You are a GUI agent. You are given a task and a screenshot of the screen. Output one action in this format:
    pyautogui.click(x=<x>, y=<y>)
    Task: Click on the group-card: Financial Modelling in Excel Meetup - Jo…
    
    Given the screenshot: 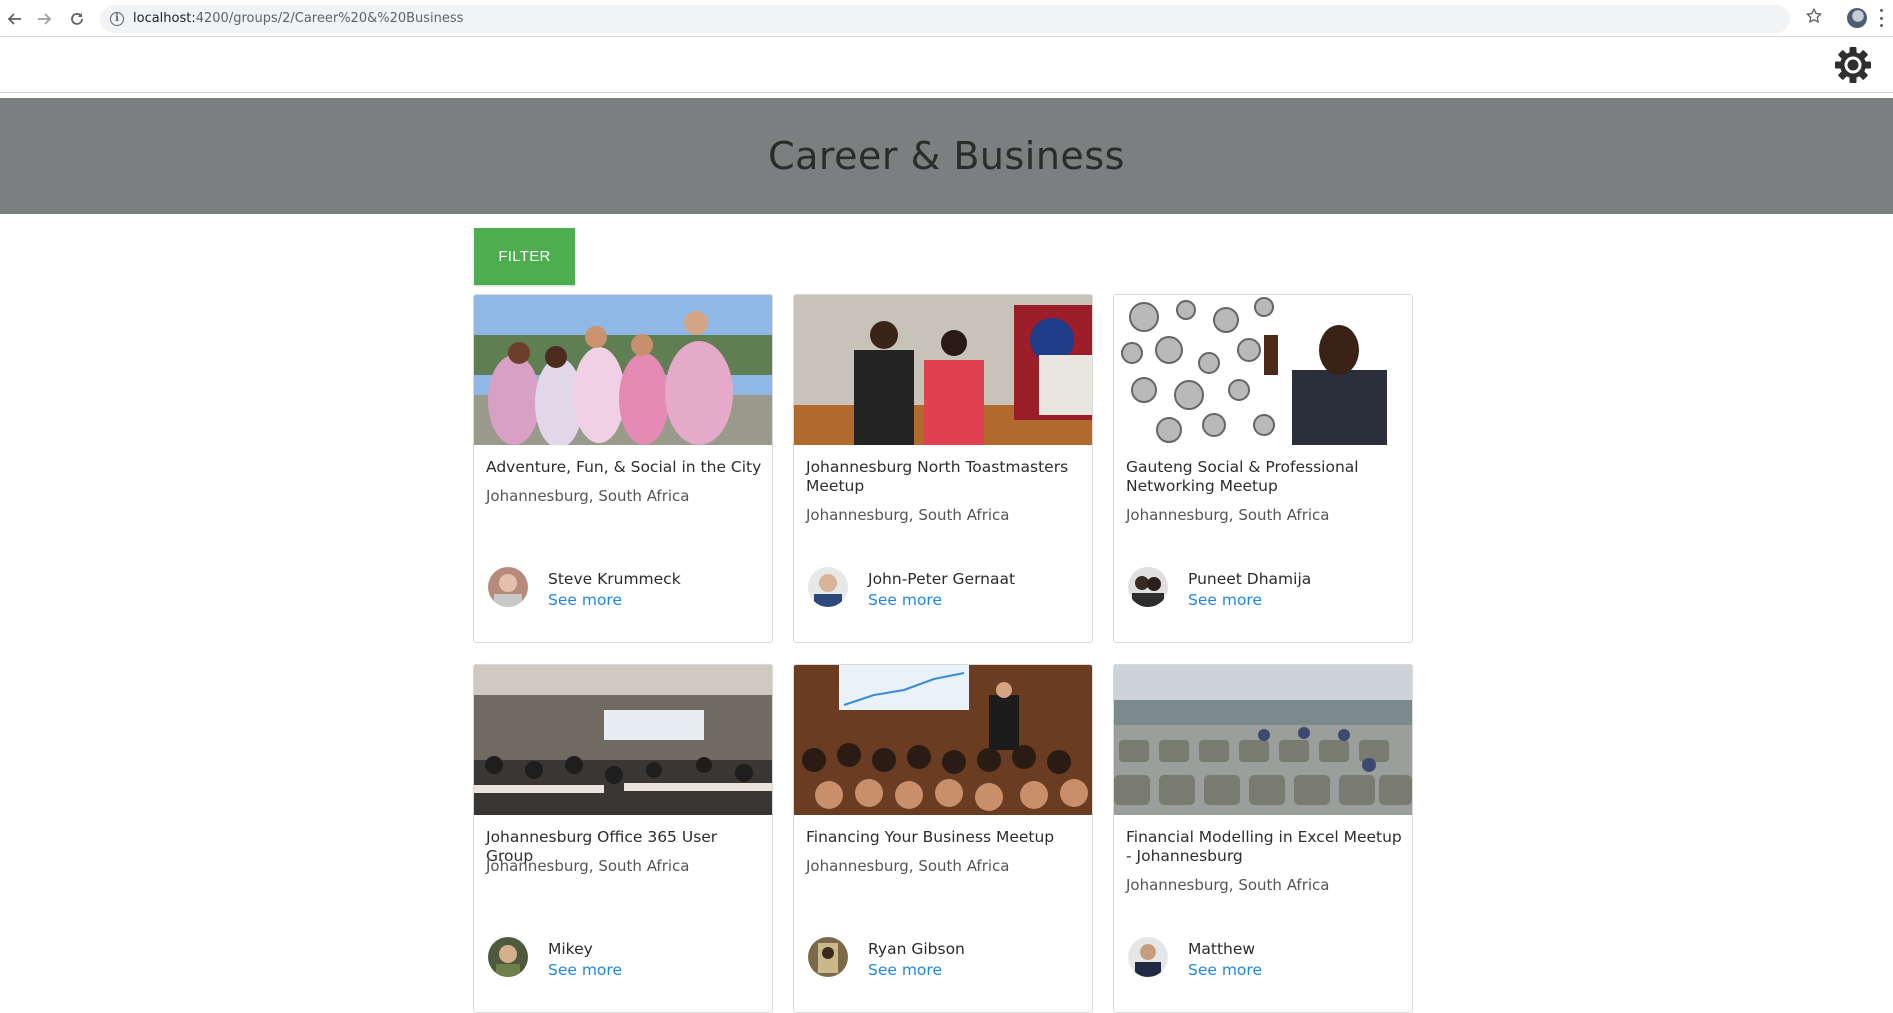 What is the action you would take?
    pyautogui.click(x=1263, y=838)
    